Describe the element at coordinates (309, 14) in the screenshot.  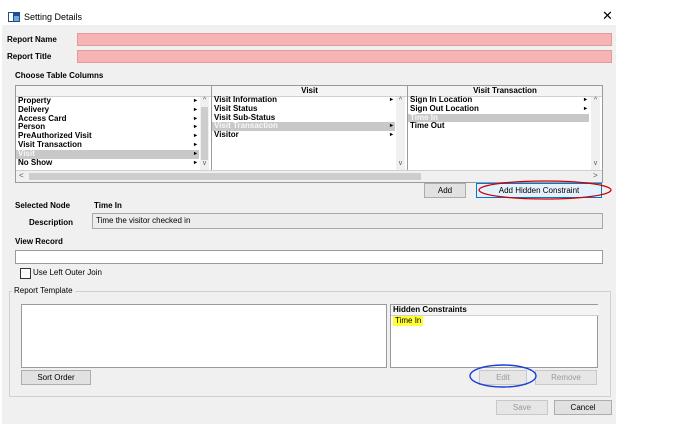
I see `title-bar: Setting Details ✕` at that location.